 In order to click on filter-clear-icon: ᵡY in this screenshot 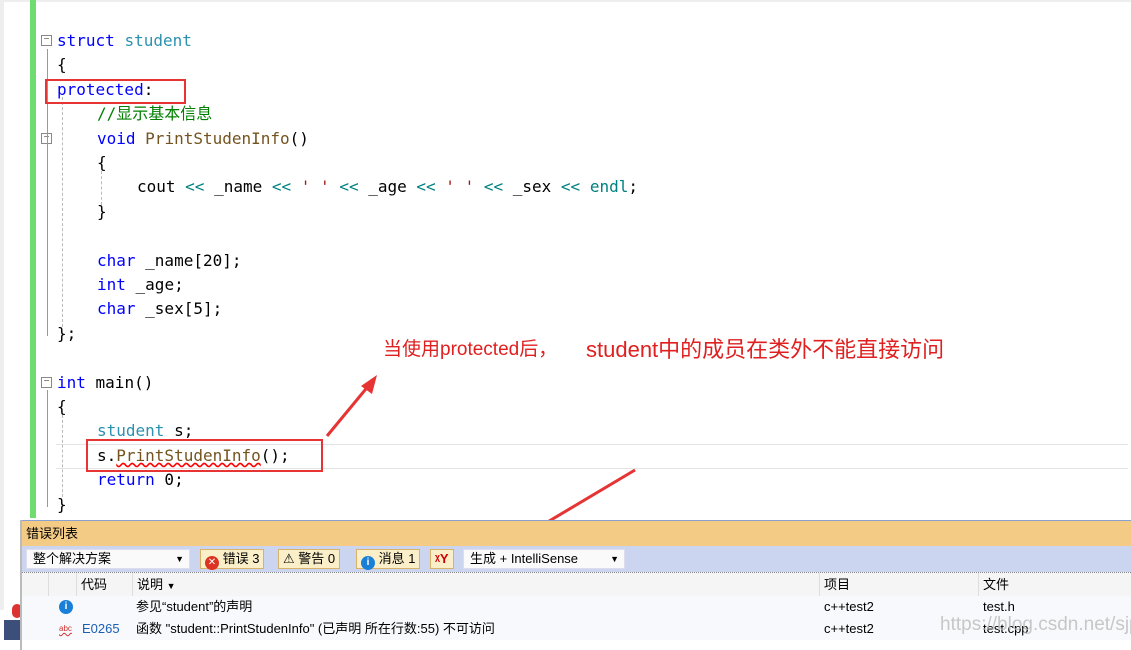, I will do `click(442, 558)`.